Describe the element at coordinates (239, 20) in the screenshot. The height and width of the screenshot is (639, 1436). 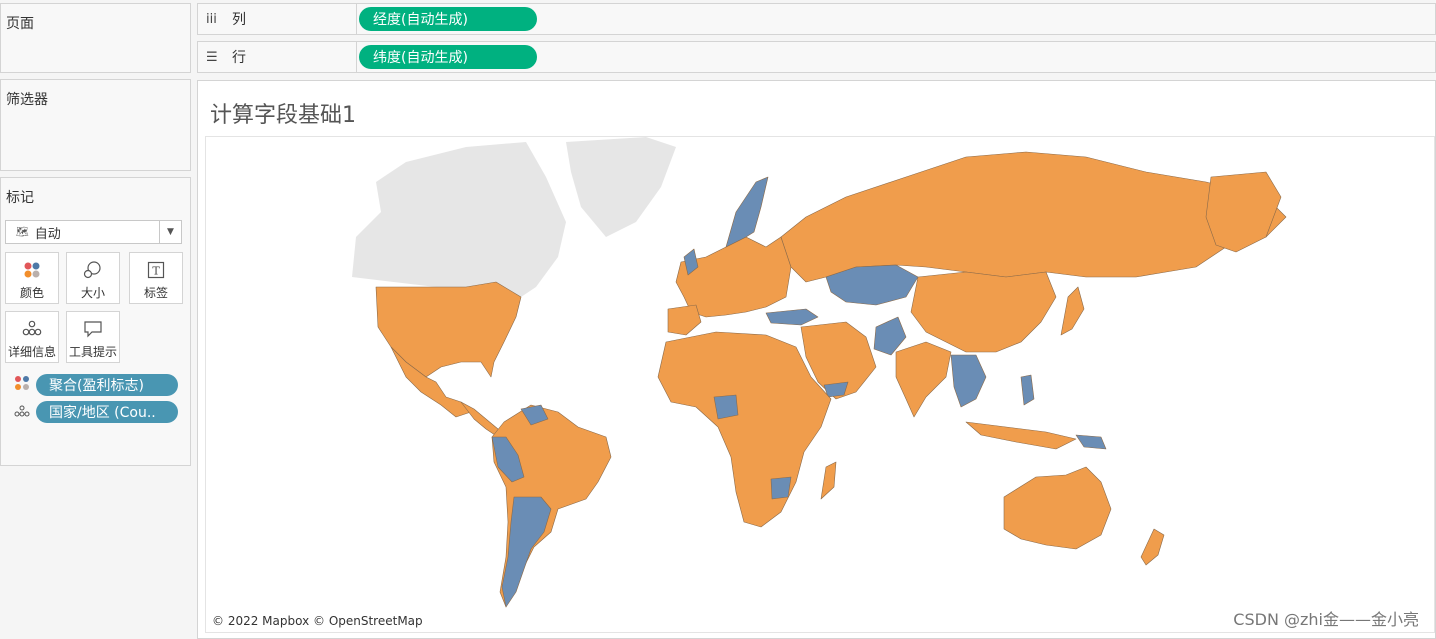
I see `columns-label-text: 列` at that location.